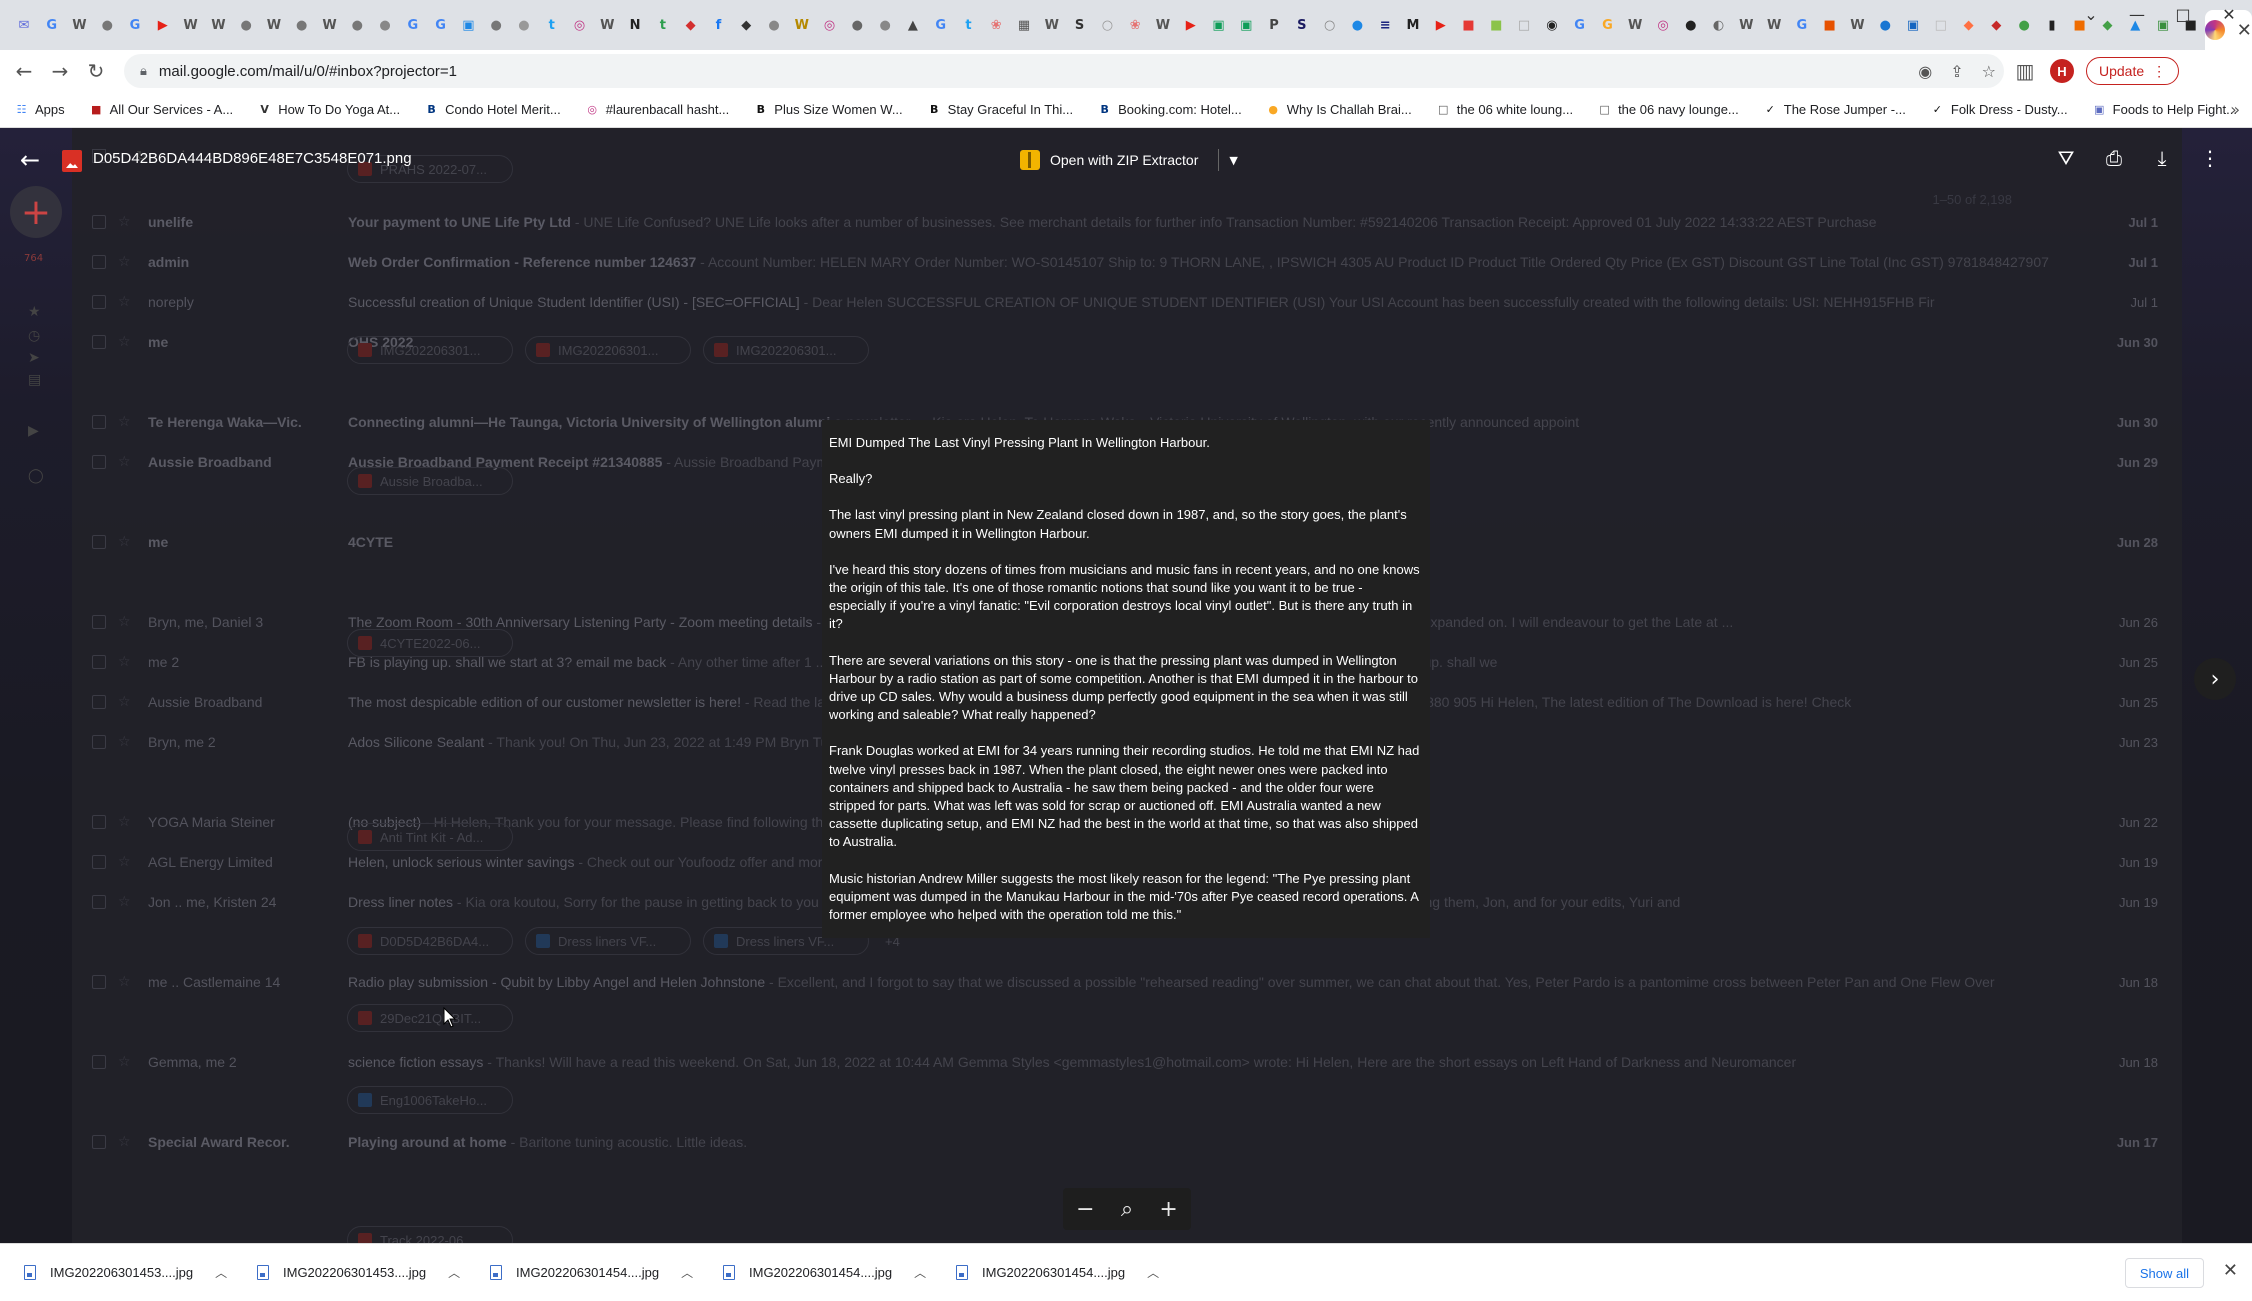 Image resolution: width=2252 pixels, height=1301 pixels. Describe the element at coordinates (635, 25) in the screenshot. I see `news-tab-icon: N` at that location.